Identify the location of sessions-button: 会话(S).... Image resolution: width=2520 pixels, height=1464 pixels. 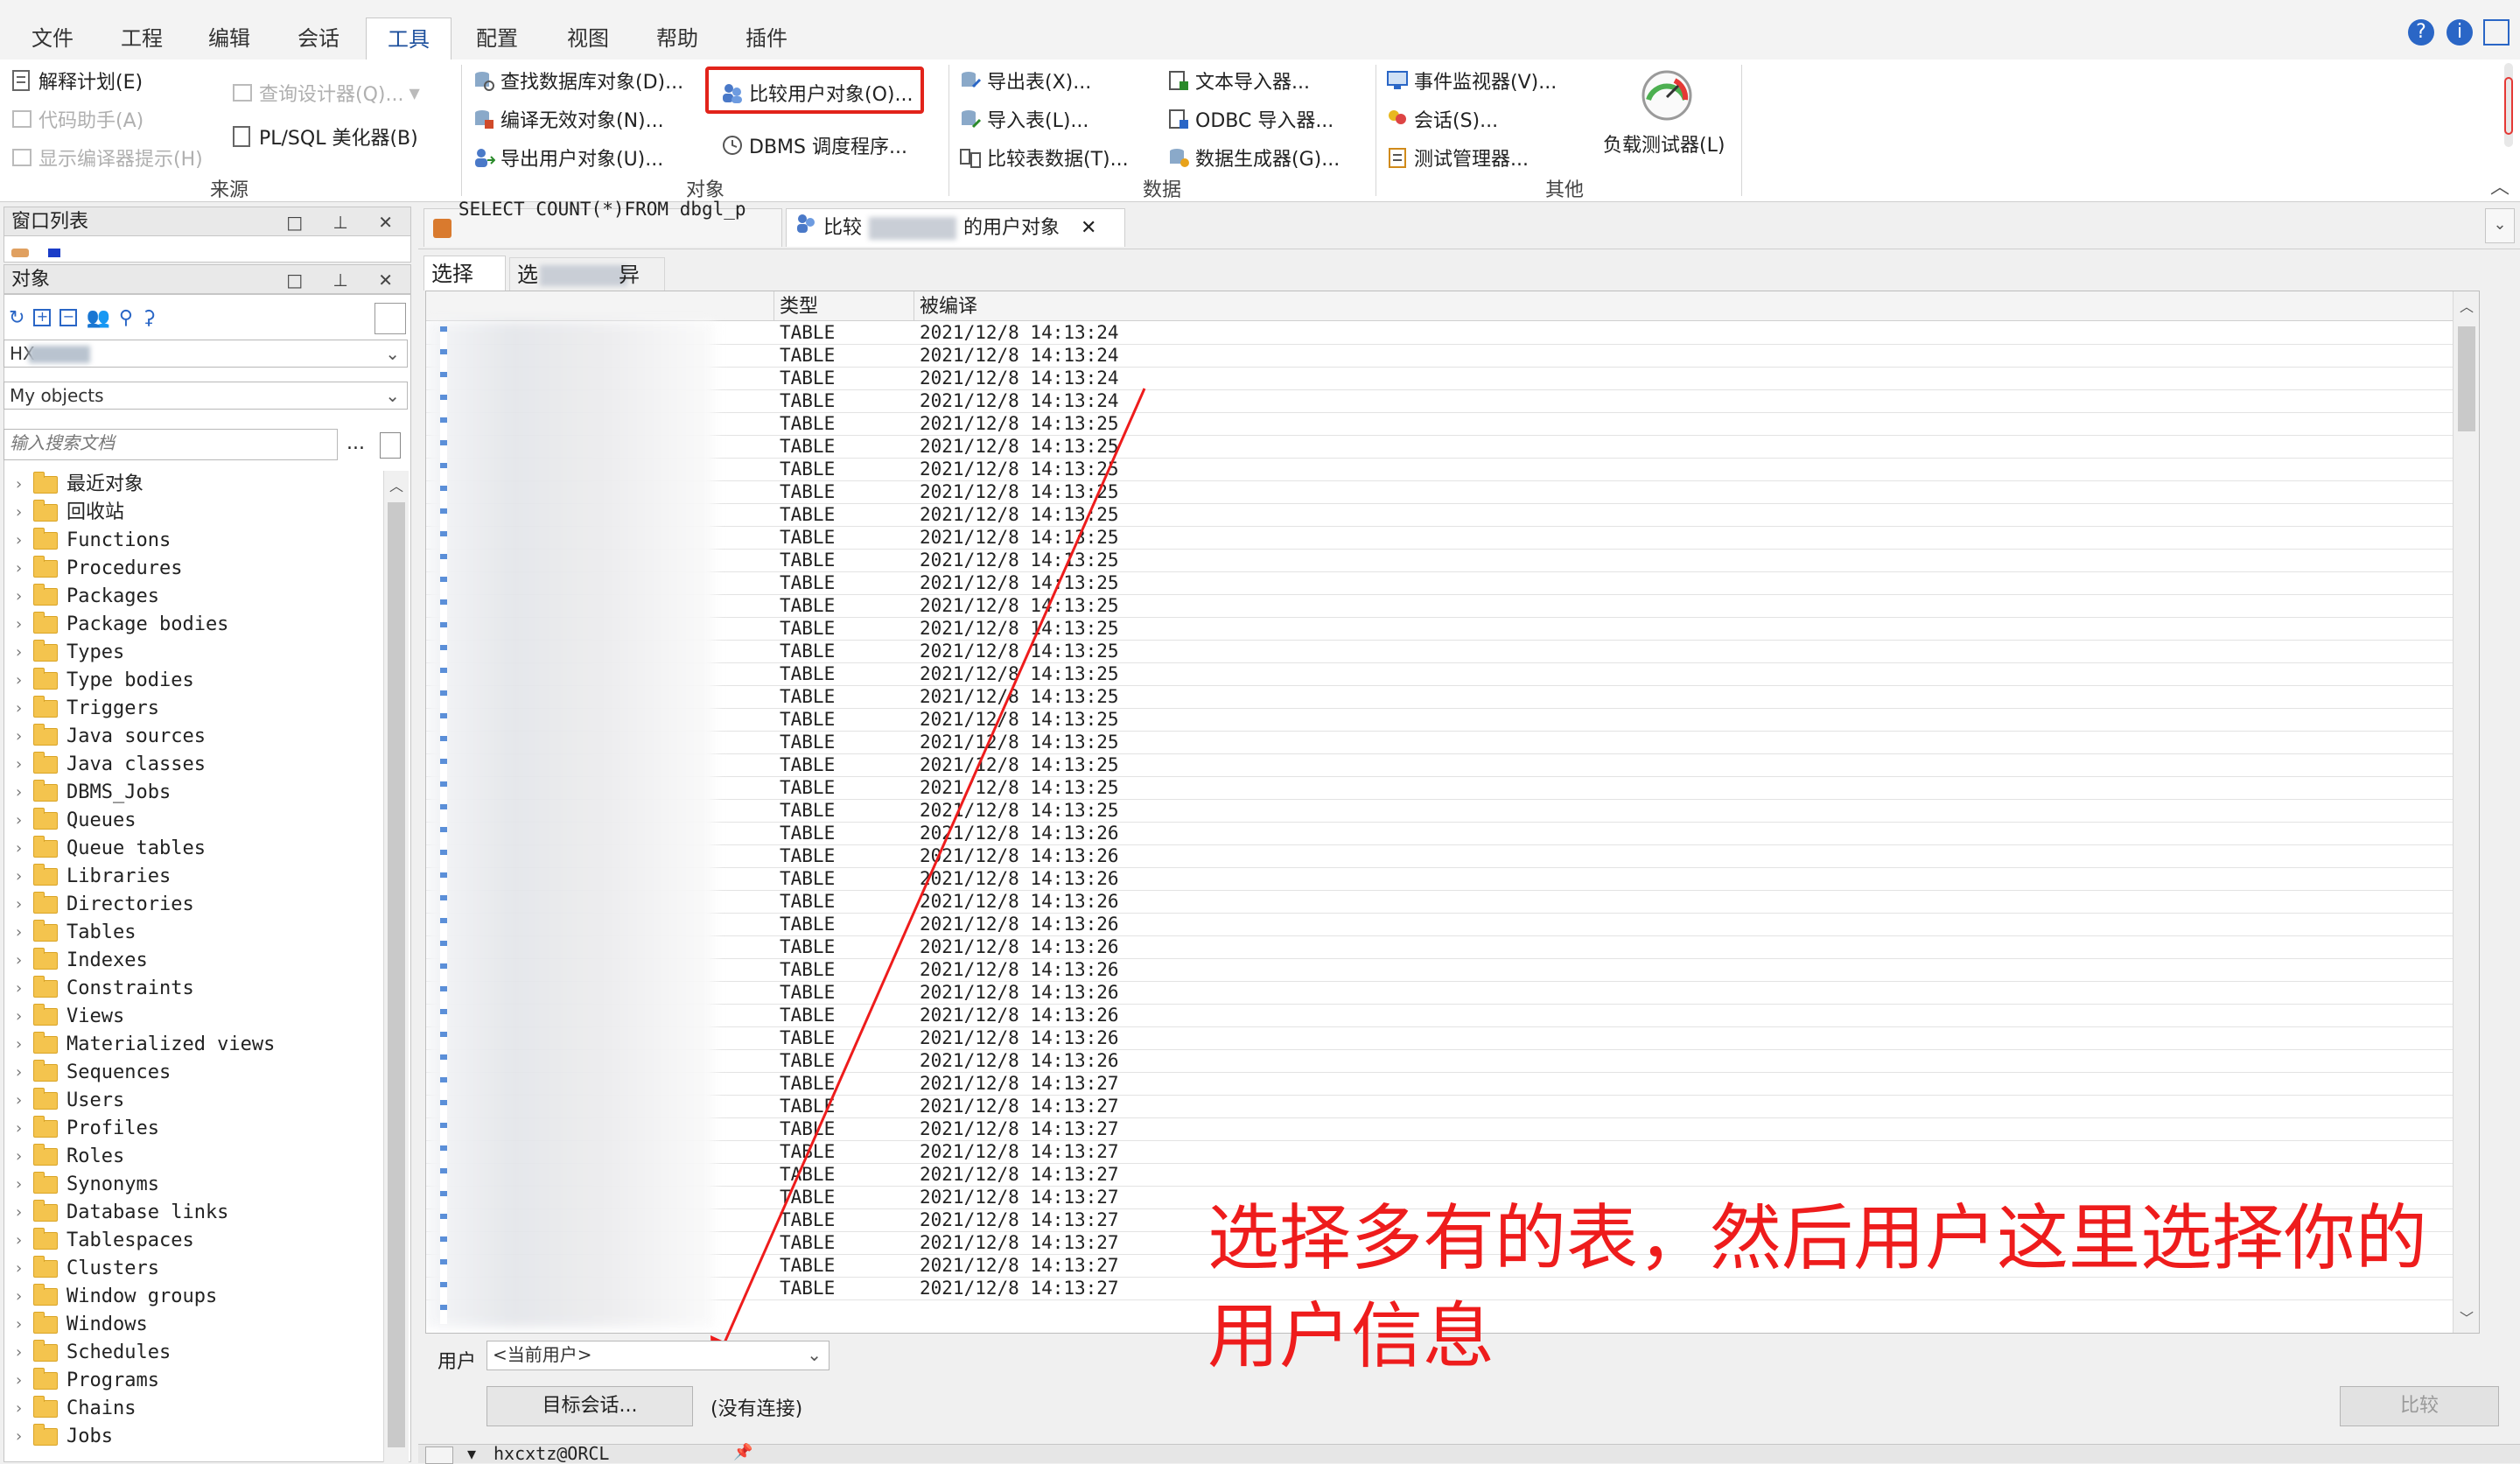
(1442, 119).